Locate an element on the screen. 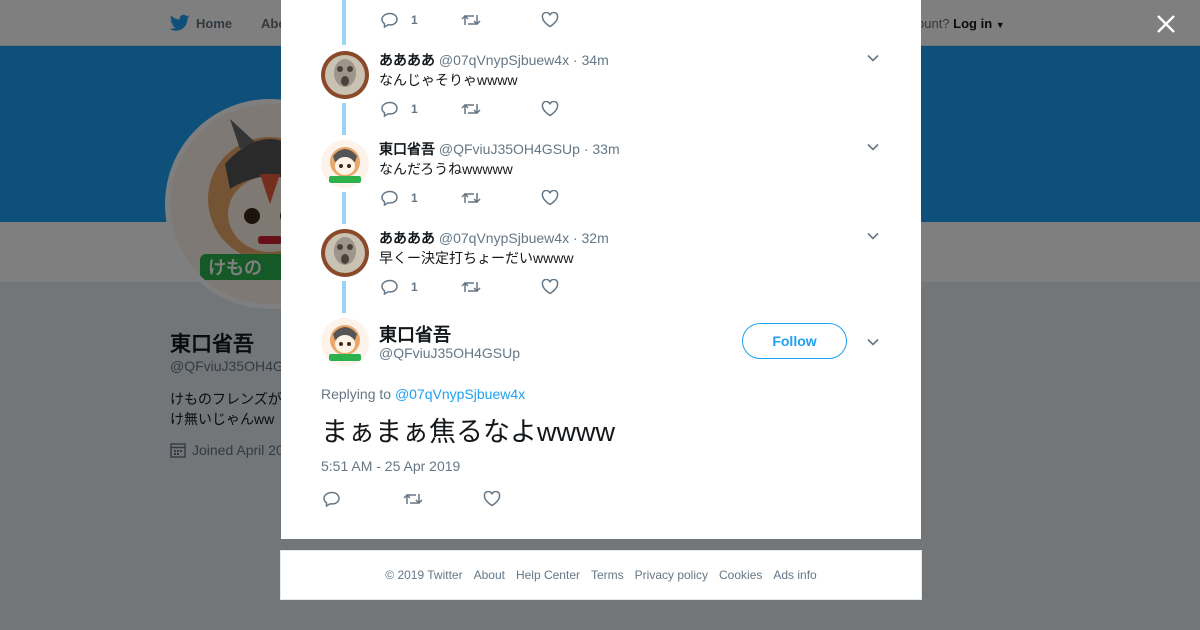 The image size is (1200, 630). tweet-author-name: 東口省吾 is located at coordinates (415, 334).